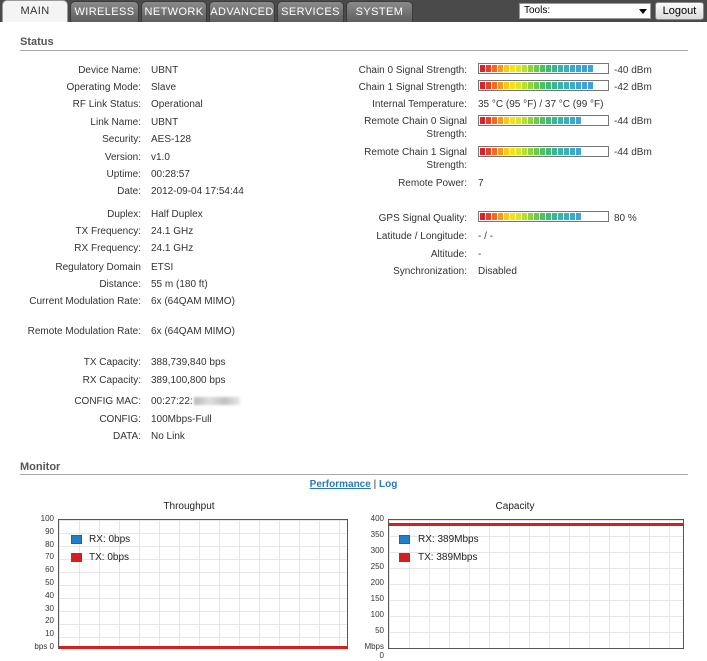  What do you see at coordinates (172, 401) in the screenshot?
I see `config-mac-text: 00:27:22:` at bounding box center [172, 401].